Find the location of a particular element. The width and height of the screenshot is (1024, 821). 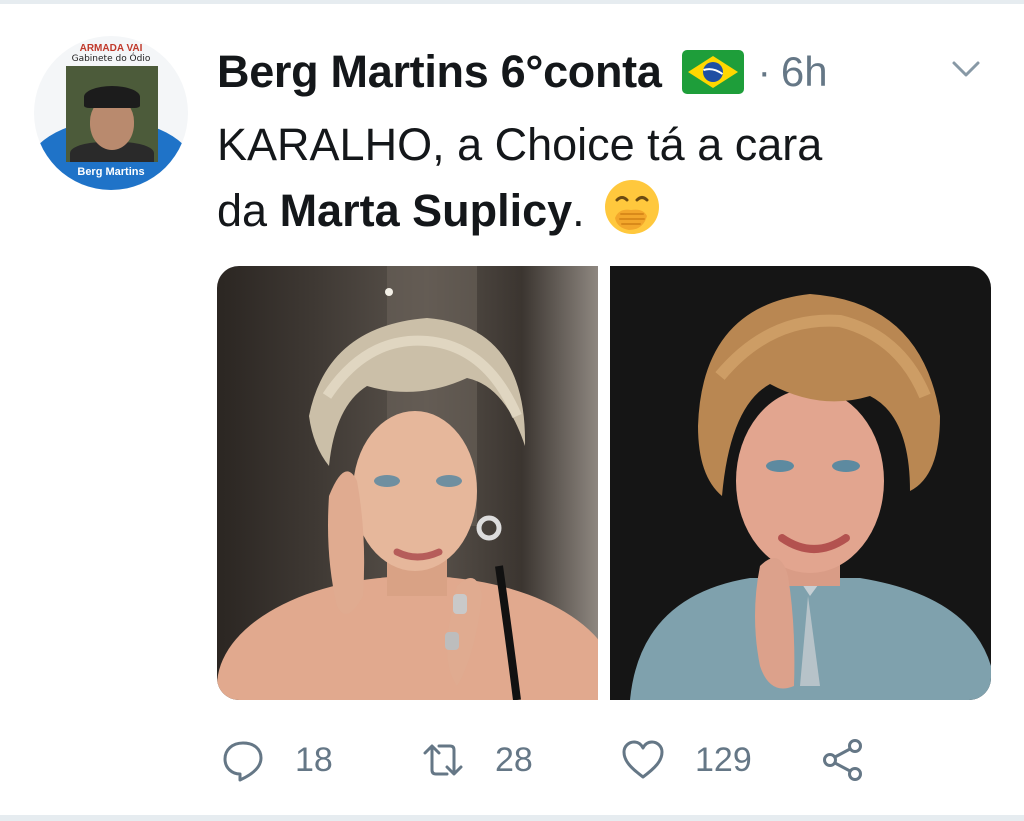

share-button is located at coordinates (843, 760).